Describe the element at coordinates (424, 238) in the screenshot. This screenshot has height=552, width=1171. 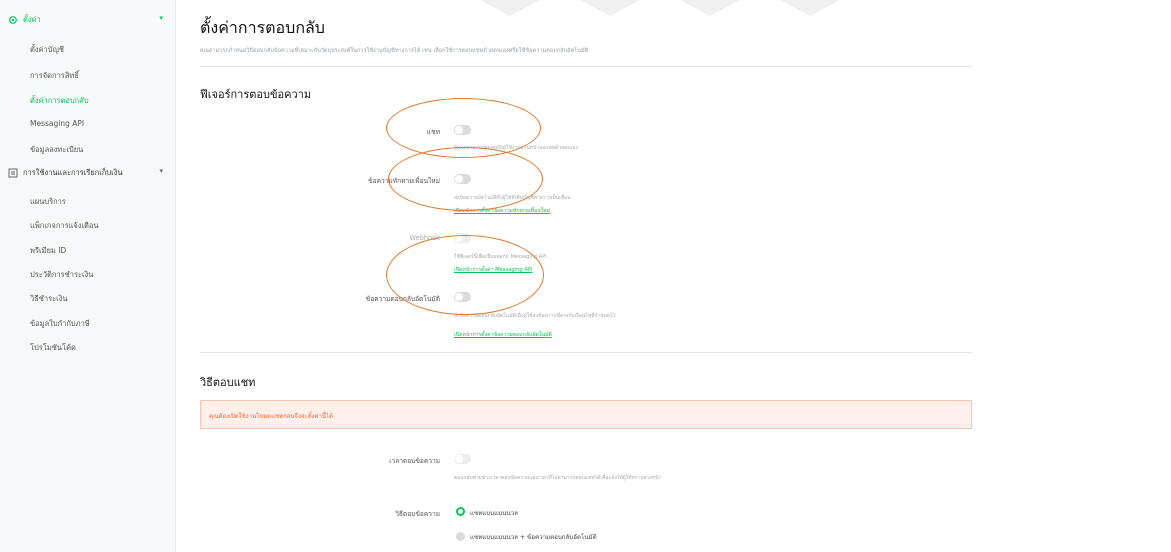
I see `webhook-label: Webhook` at that location.